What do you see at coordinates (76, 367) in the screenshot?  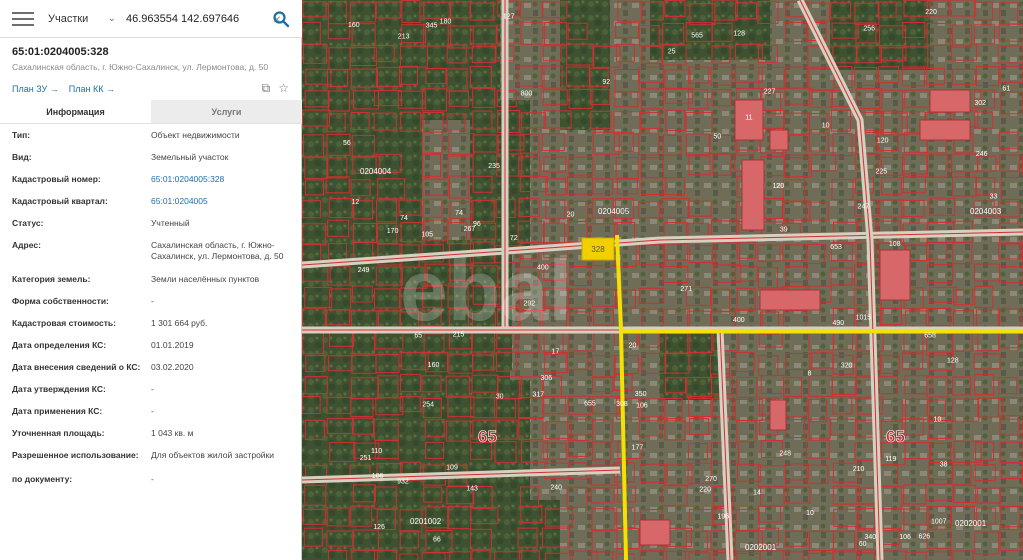 I see `property-label: Дата внесения сведений о КС:` at bounding box center [76, 367].